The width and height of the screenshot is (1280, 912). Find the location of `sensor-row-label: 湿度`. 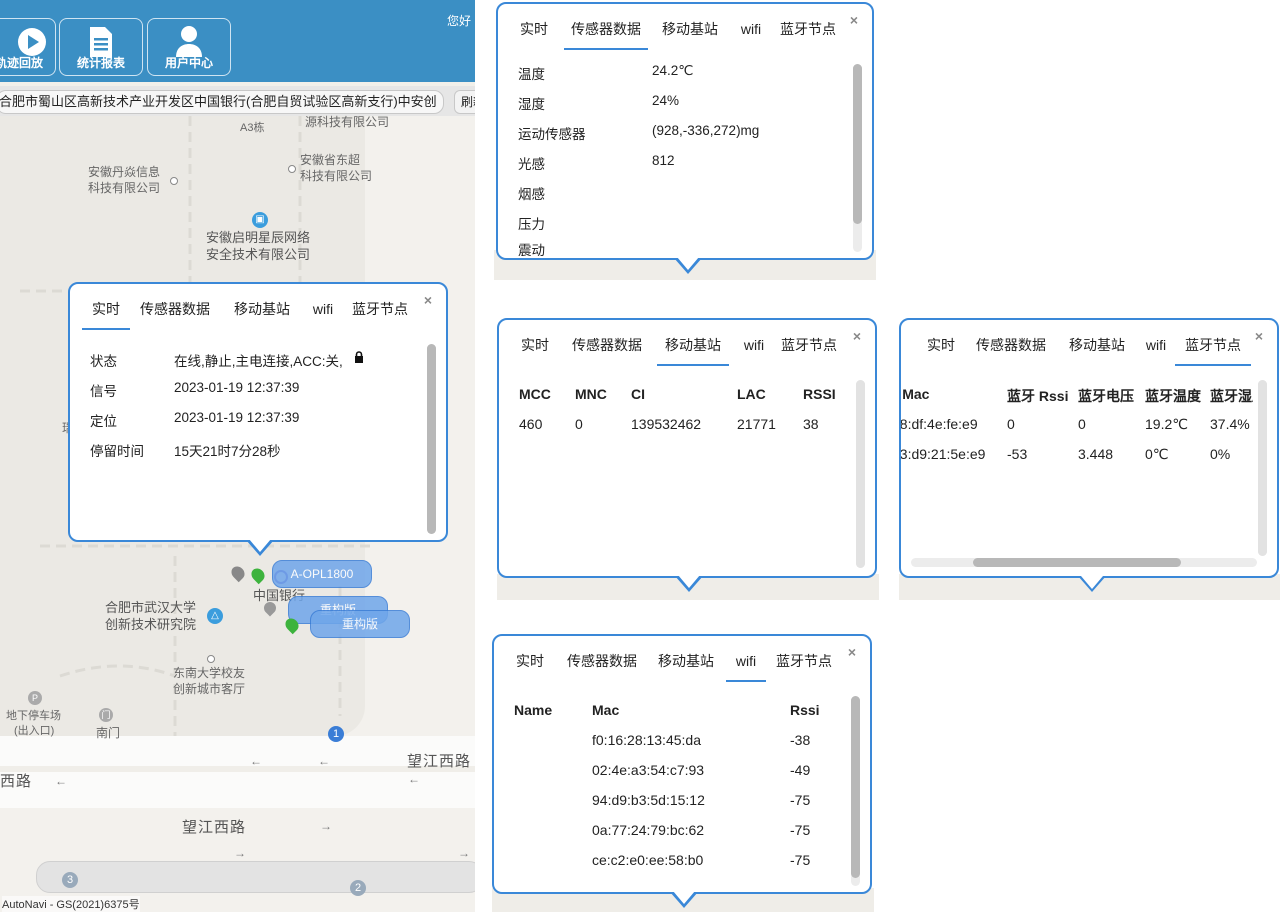

sensor-row-label: 湿度 is located at coordinates (531, 104).